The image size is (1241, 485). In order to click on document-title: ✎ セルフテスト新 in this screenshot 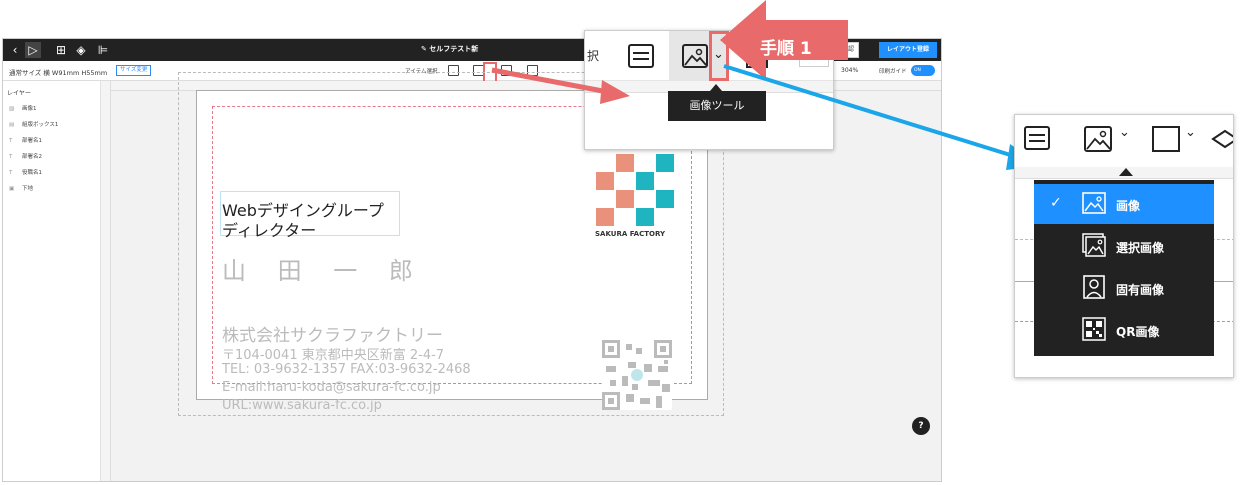, I will do `click(449, 49)`.